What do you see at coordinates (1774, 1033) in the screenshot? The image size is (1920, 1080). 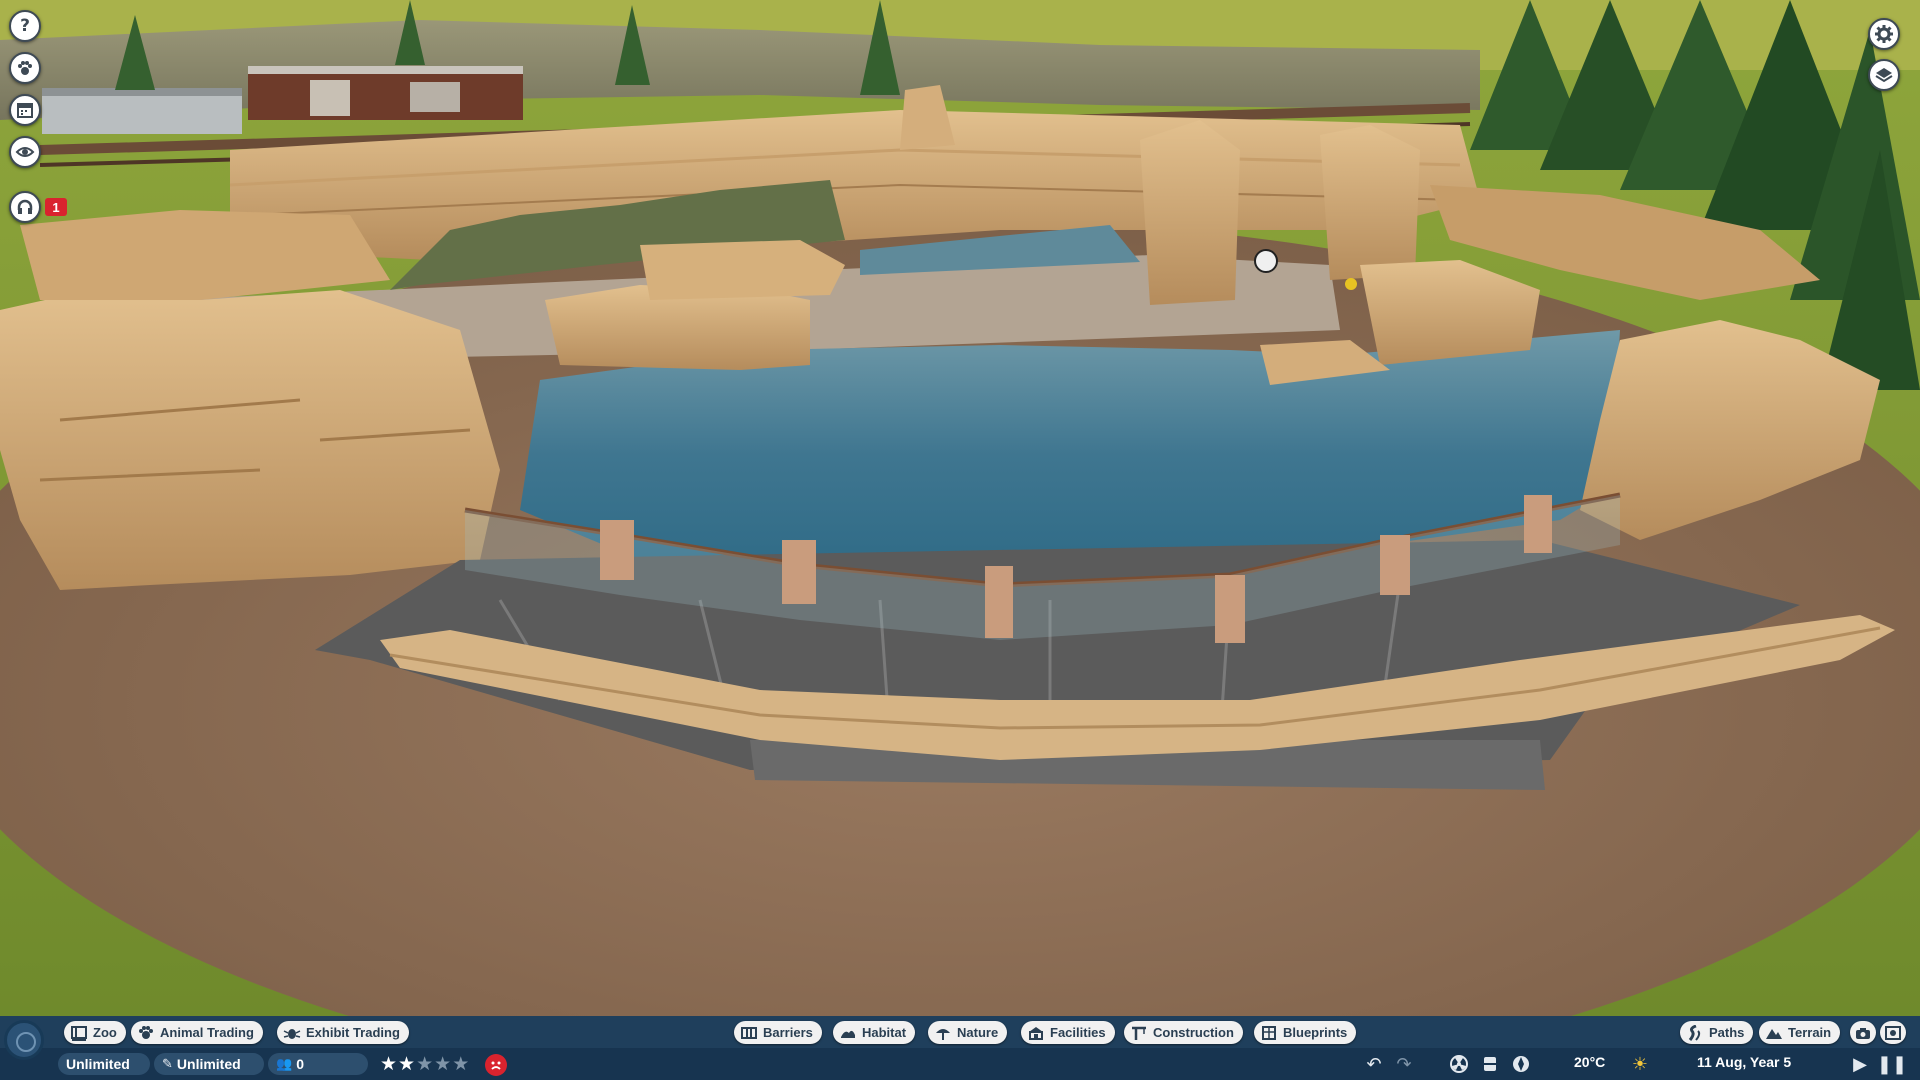 I see `terrain-icon` at bounding box center [1774, 1033].